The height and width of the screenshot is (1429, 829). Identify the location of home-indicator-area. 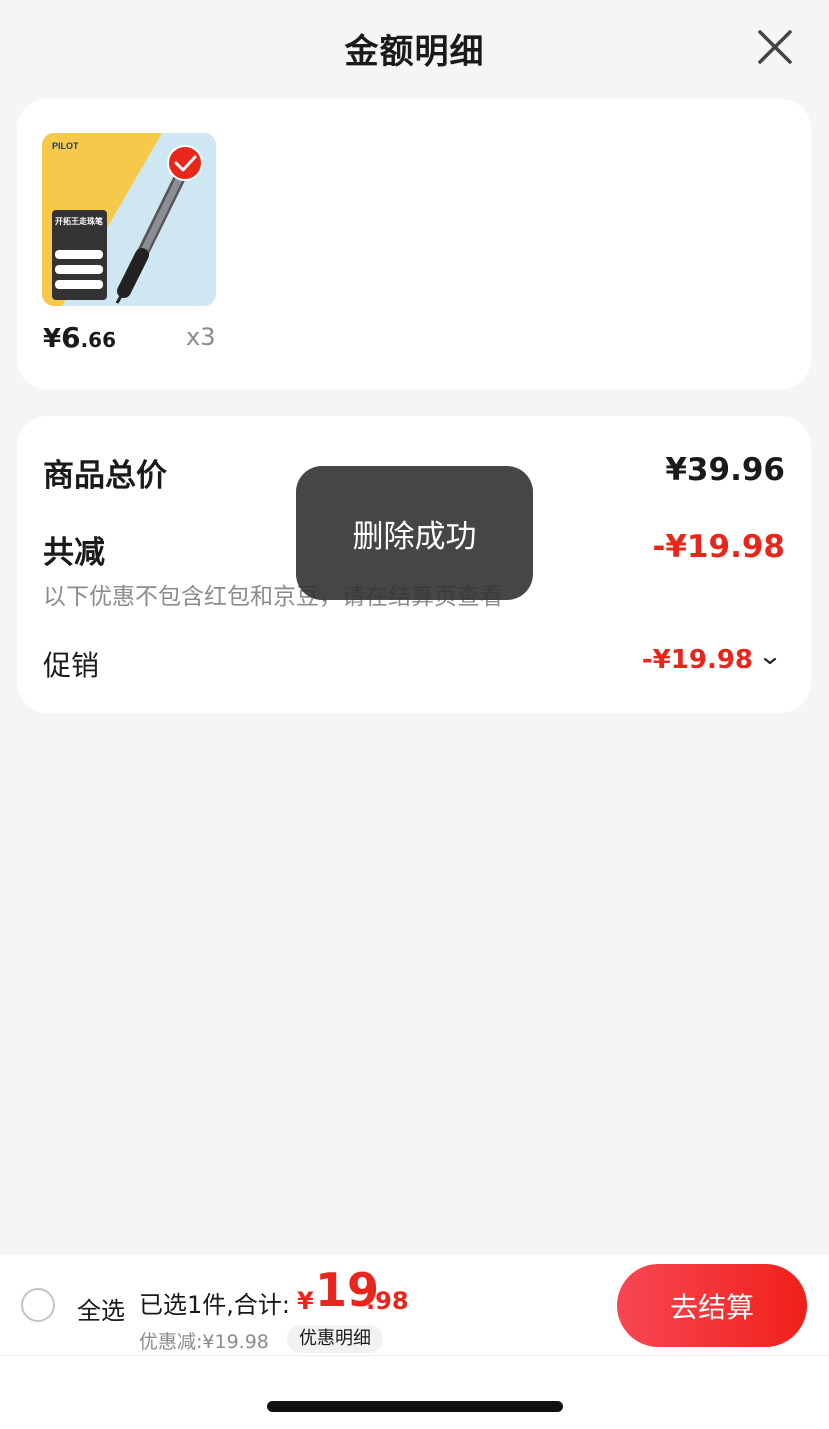
(414, 1392).